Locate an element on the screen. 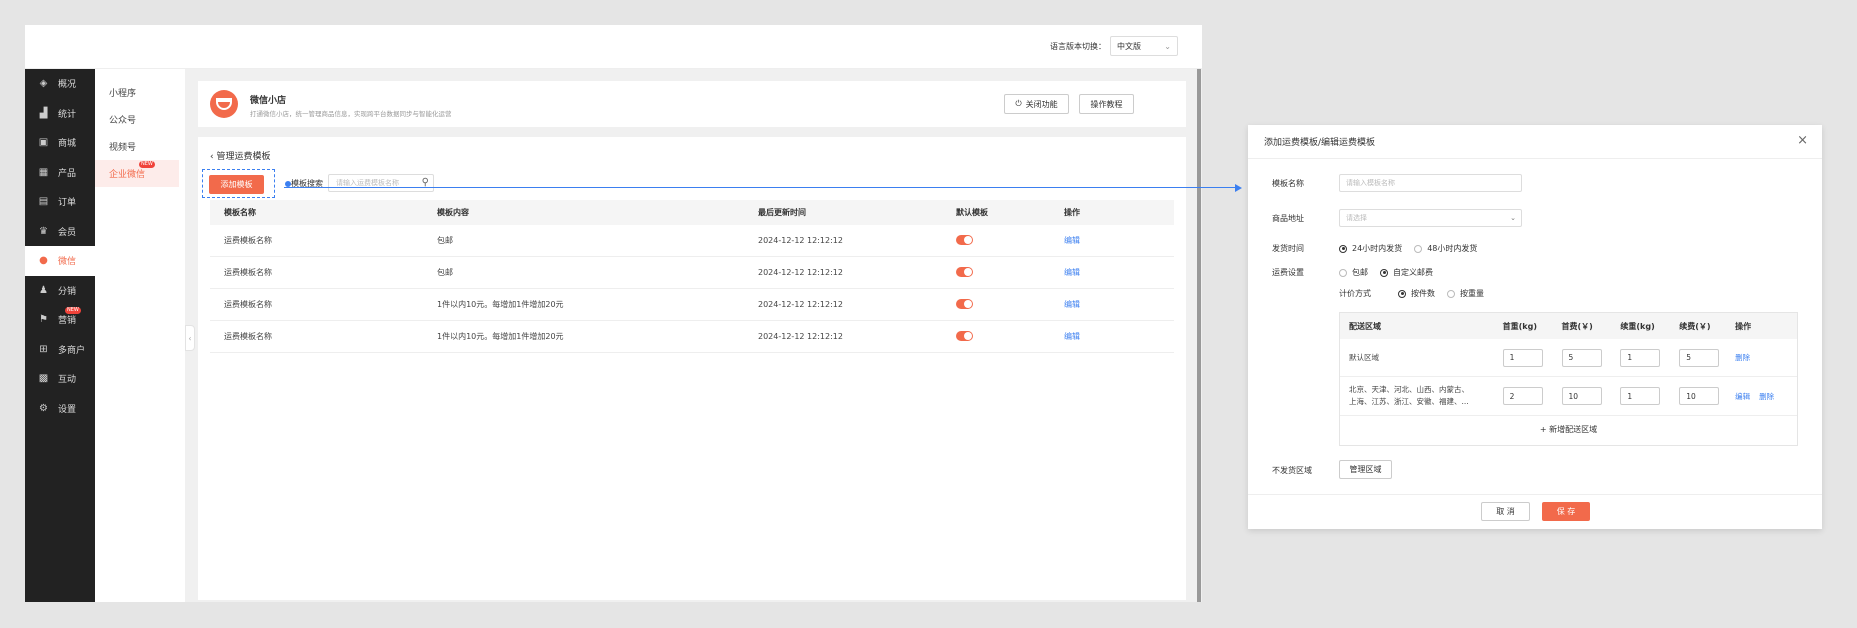 The width and height of the screenshot is (1857, 628). sidebar-item-distribution: ♟ 分销 is located at coordinates (60, 291).